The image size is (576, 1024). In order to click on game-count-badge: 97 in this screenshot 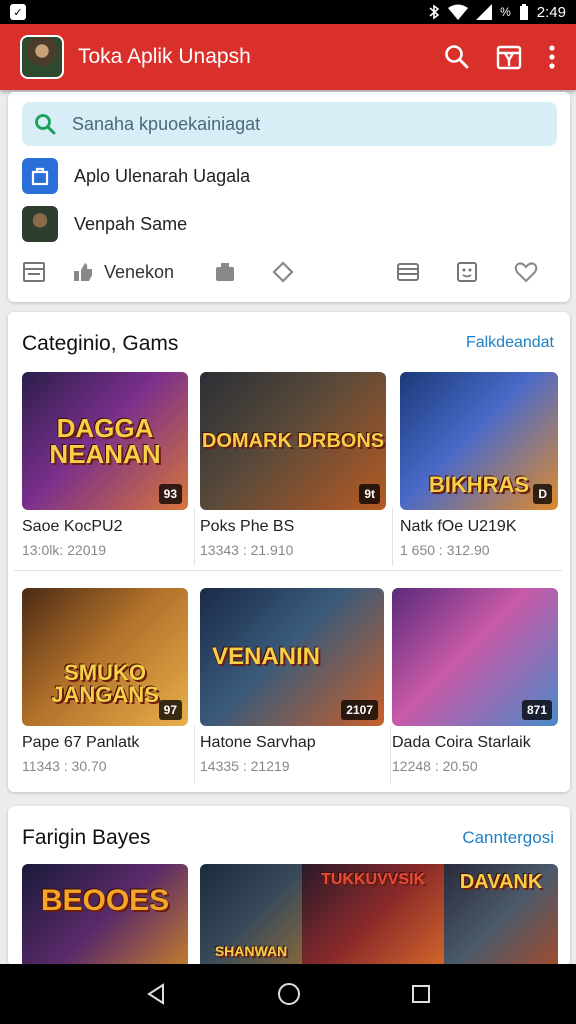, I will do `click(170, 710)`.